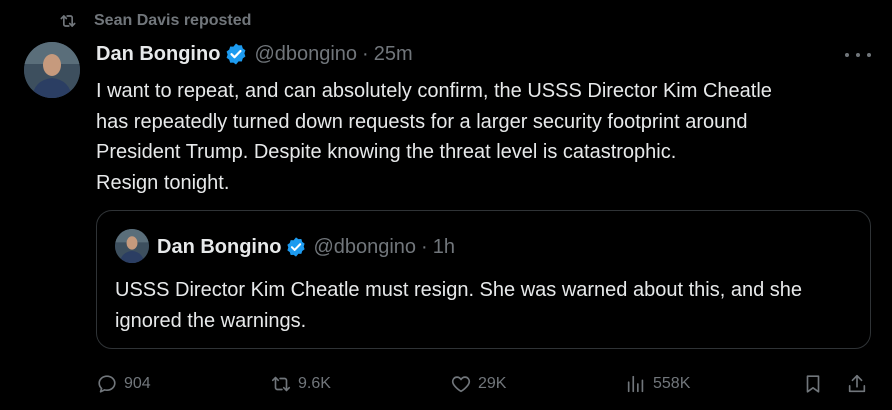 The height and width of the screenshot is (410, 892). I want to click on share-icon, so click(857, 383).